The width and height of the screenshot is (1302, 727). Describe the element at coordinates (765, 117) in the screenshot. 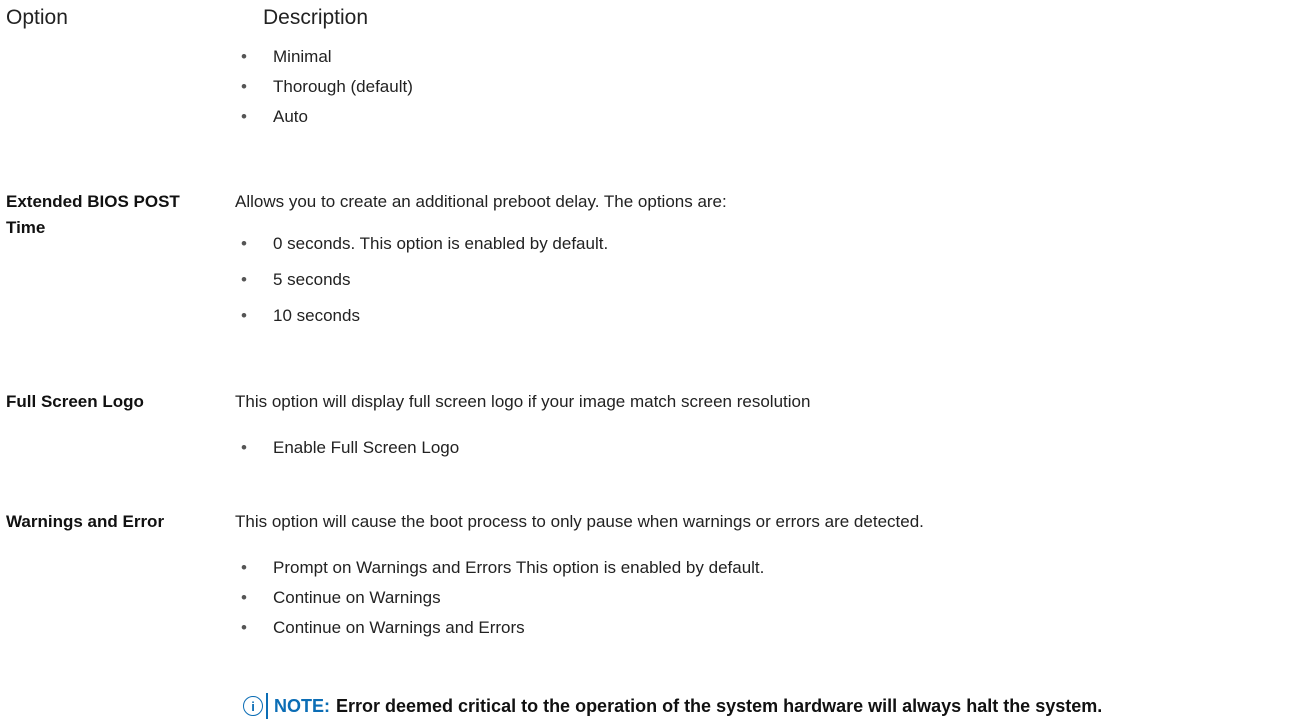

I see `list-item: • Auto` at that location.